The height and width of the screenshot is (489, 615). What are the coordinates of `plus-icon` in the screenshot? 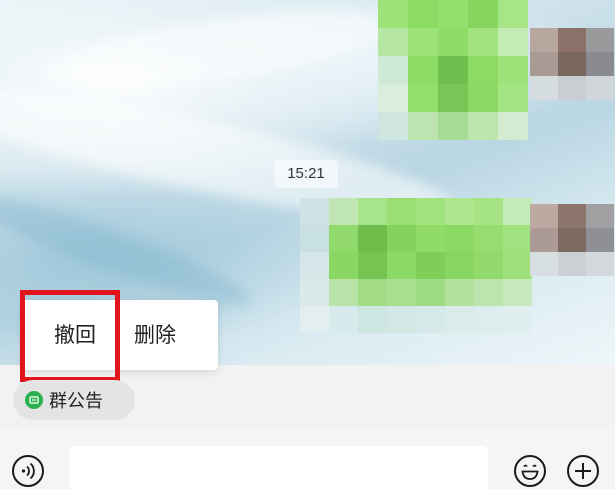 It's located at (583, 471).